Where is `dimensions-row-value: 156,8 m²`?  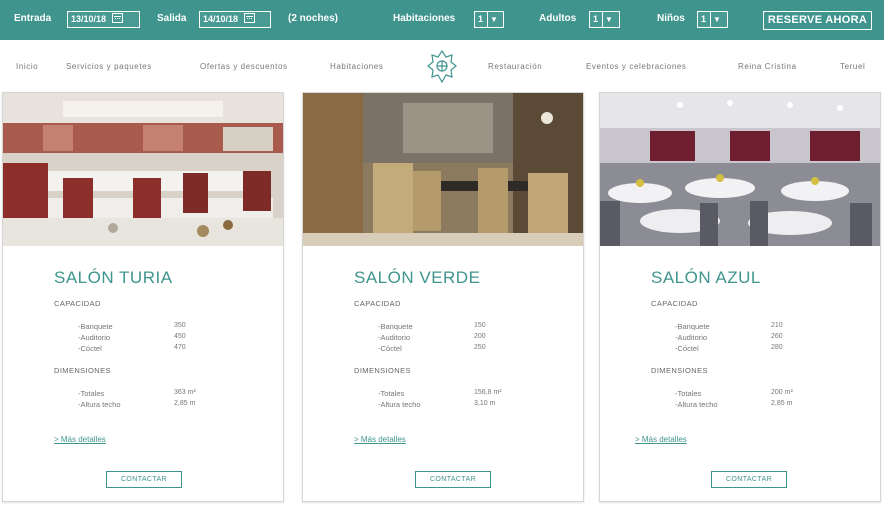
dimensions-row-value: 156,8 m² is located at coordinates (488, 392).